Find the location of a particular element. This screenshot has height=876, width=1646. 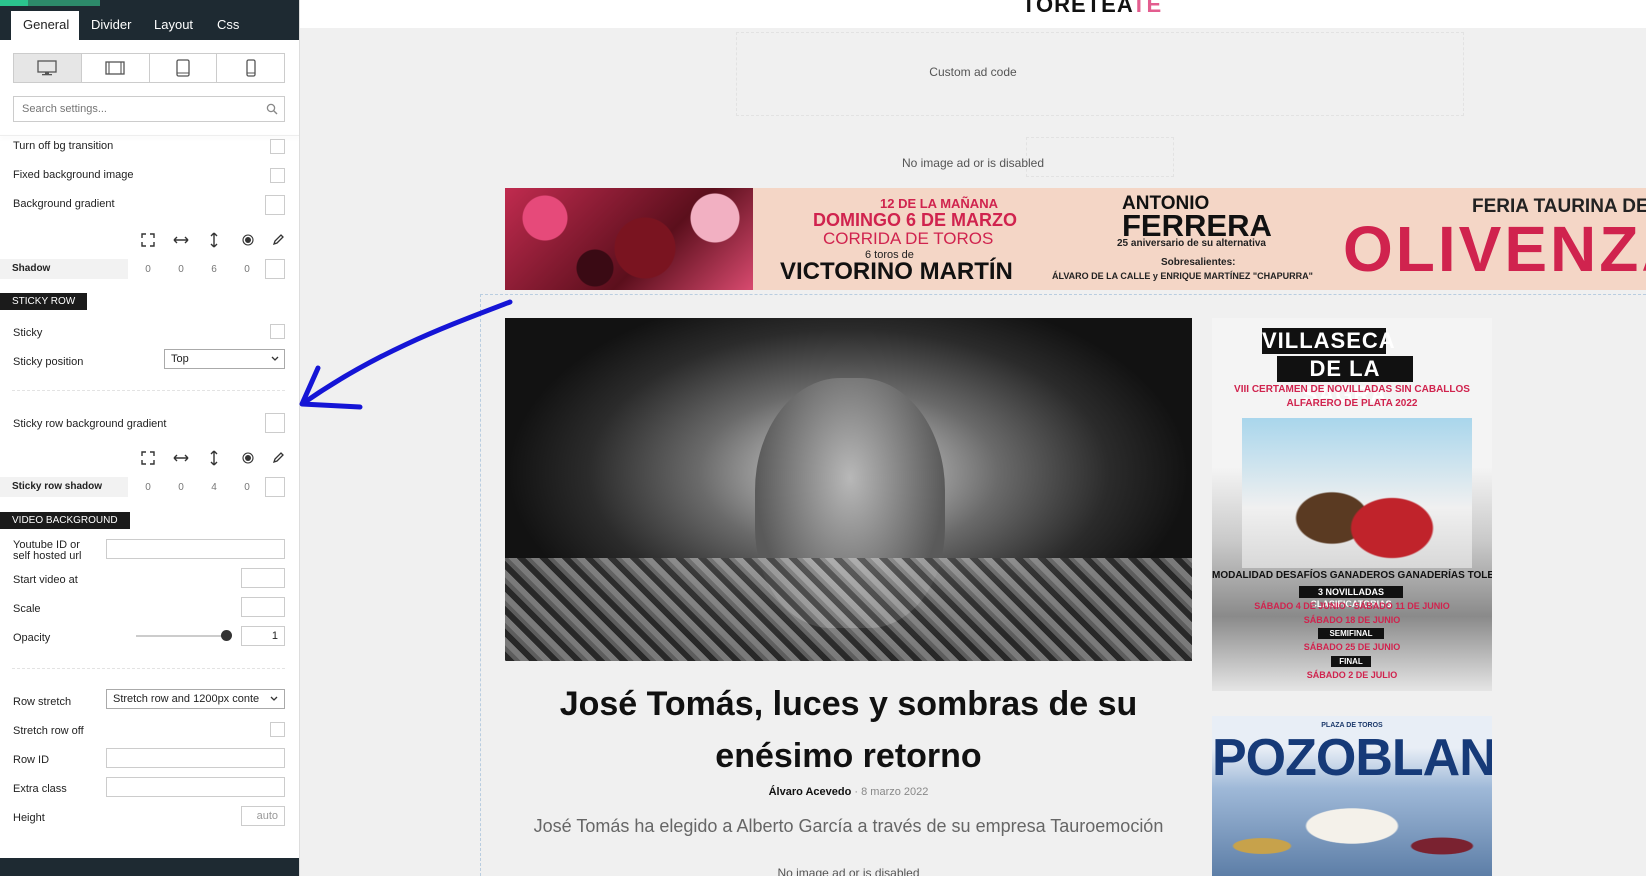

banner-time: 12 DE LA MAÑANA is located at coordinates (939, 203).